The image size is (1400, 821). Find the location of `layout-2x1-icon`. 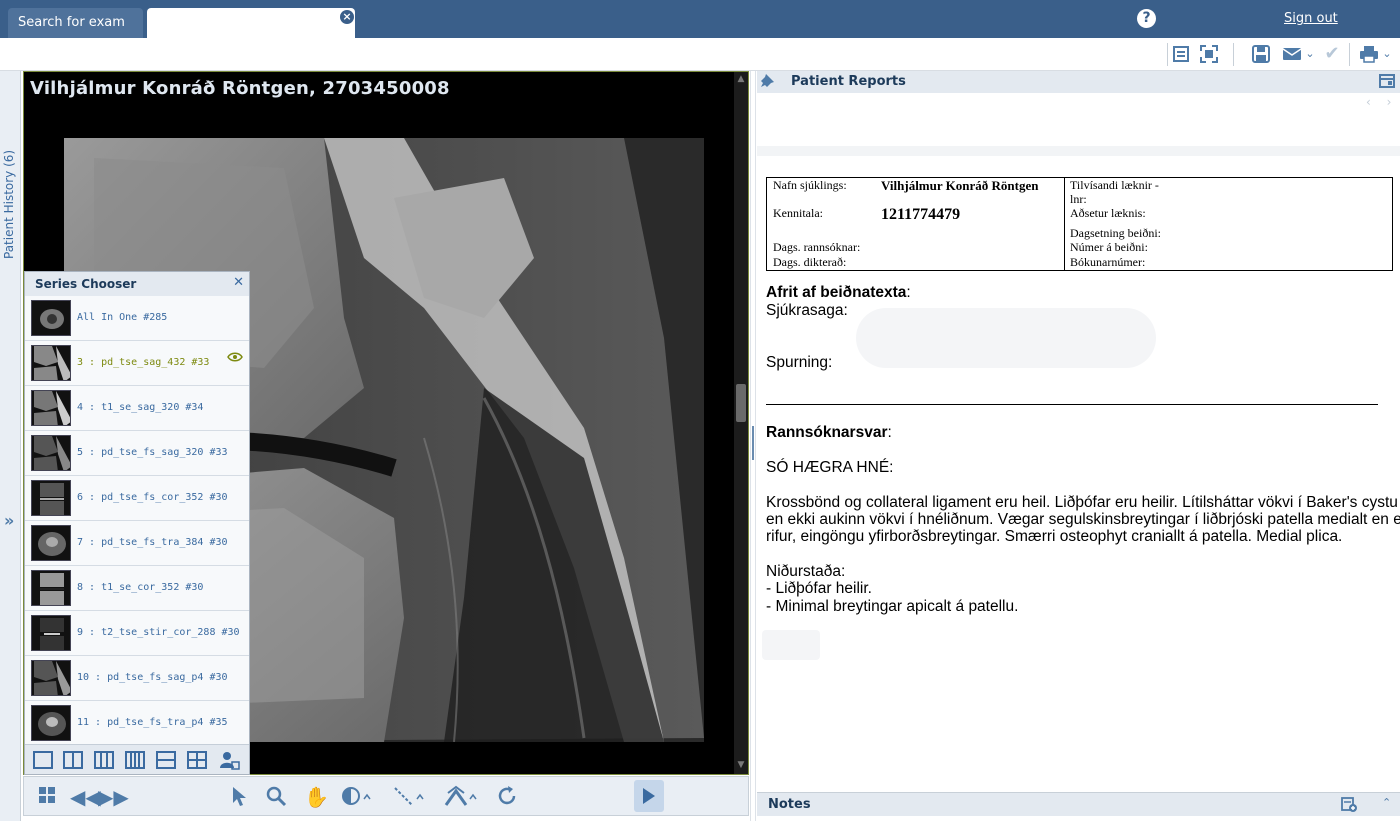

layout-2x1-icon is located at coordinates (73, 760).